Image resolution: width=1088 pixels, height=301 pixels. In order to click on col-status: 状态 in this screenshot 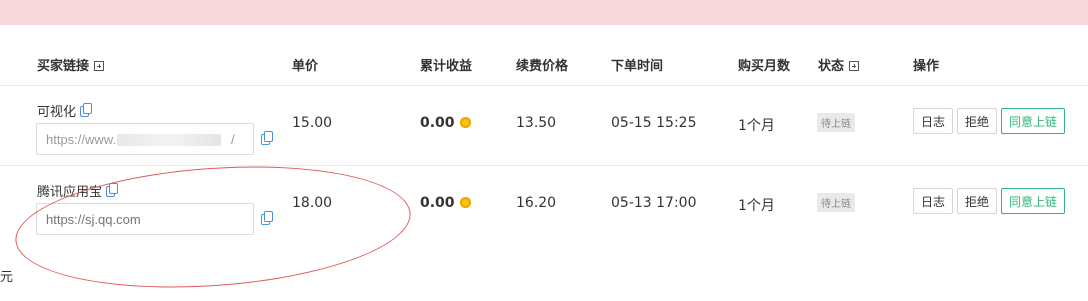, I will do `click(839, 64)`.